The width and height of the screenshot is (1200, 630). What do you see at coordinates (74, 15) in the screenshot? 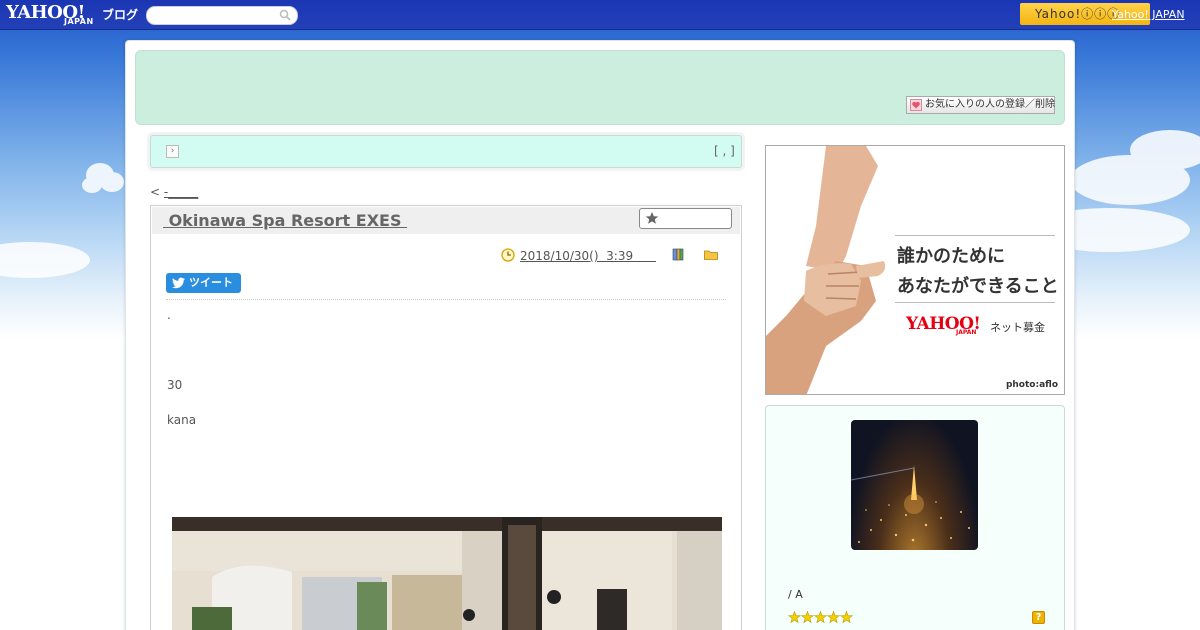
I see `yahoo-blog-logo: YAHOO! JAPAN ブログ` at bounding box center [74, 15].